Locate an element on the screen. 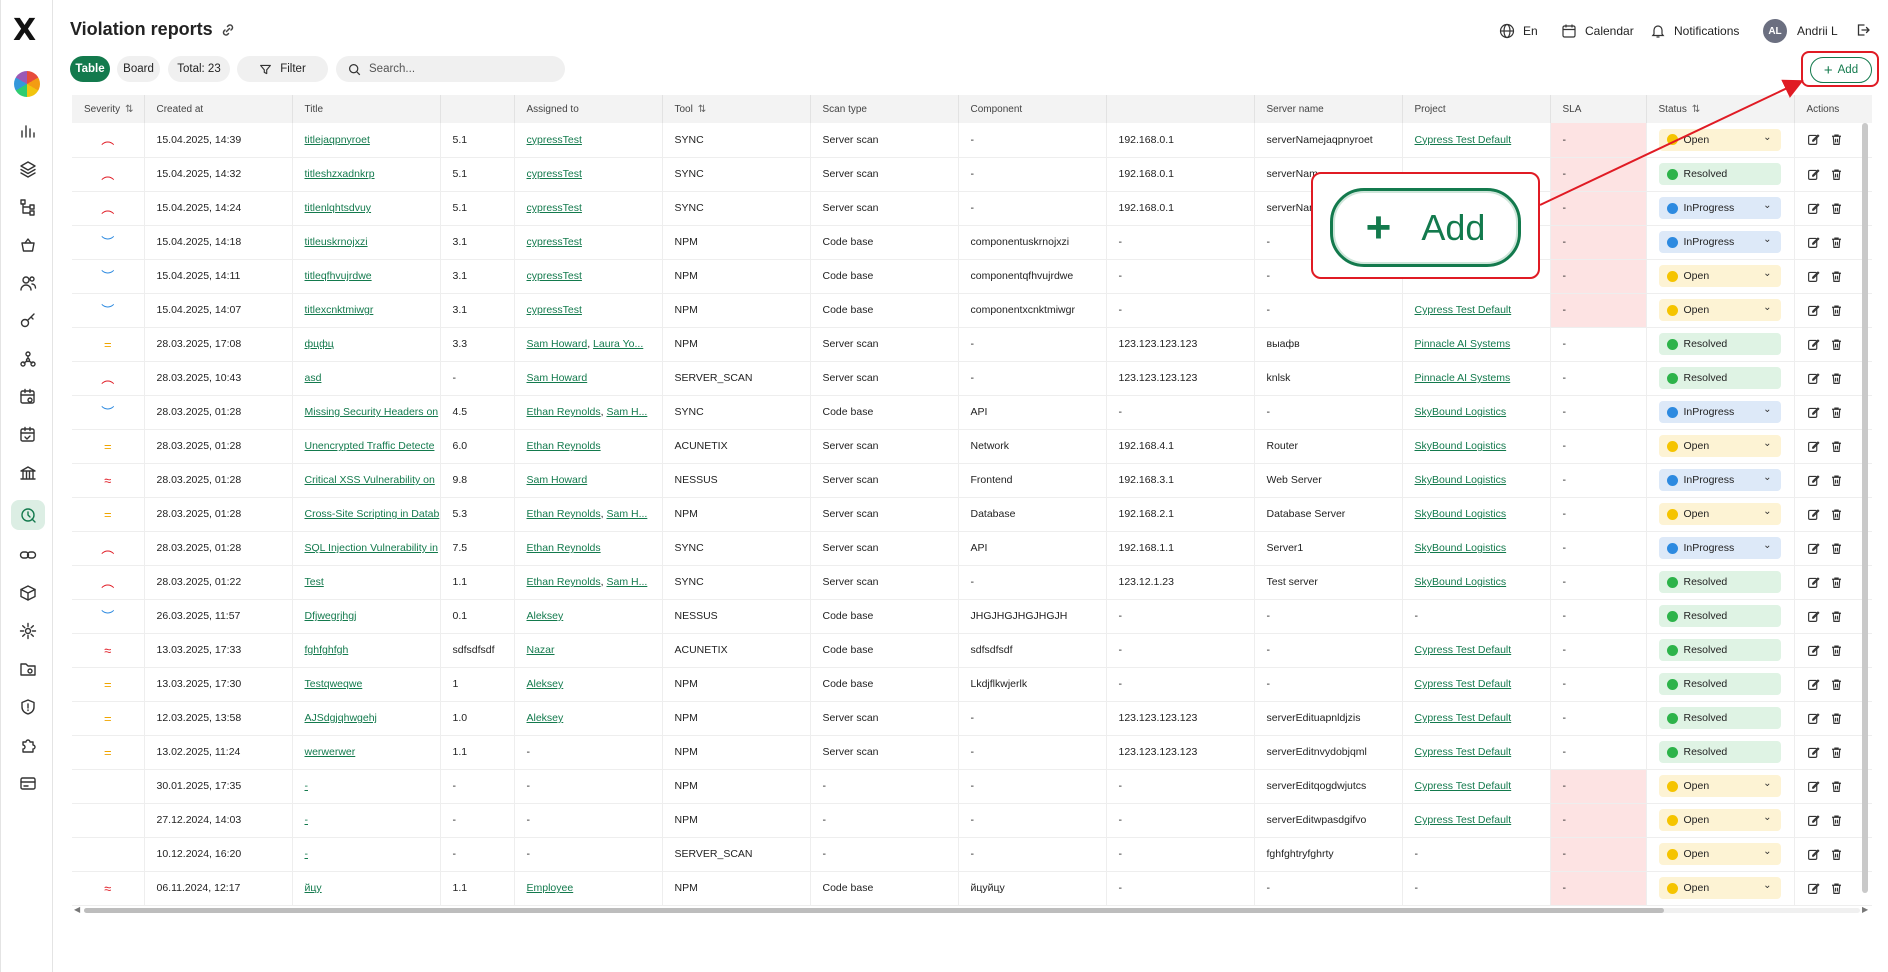 Image resolution: width=1888 pixels, height=972 pixels. filter-button: Filter is located at coordinates (282, 69).